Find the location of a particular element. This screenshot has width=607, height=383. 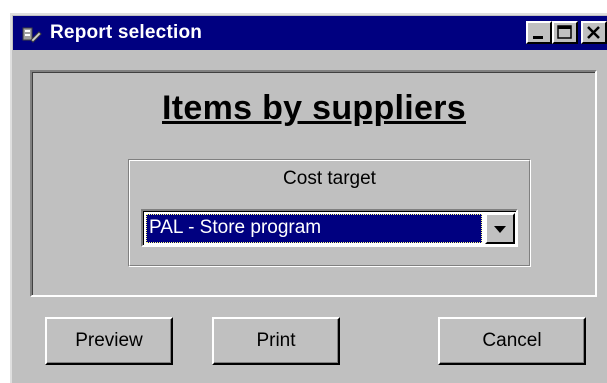

print-button-label: Print is located at coordinates (276, 340).